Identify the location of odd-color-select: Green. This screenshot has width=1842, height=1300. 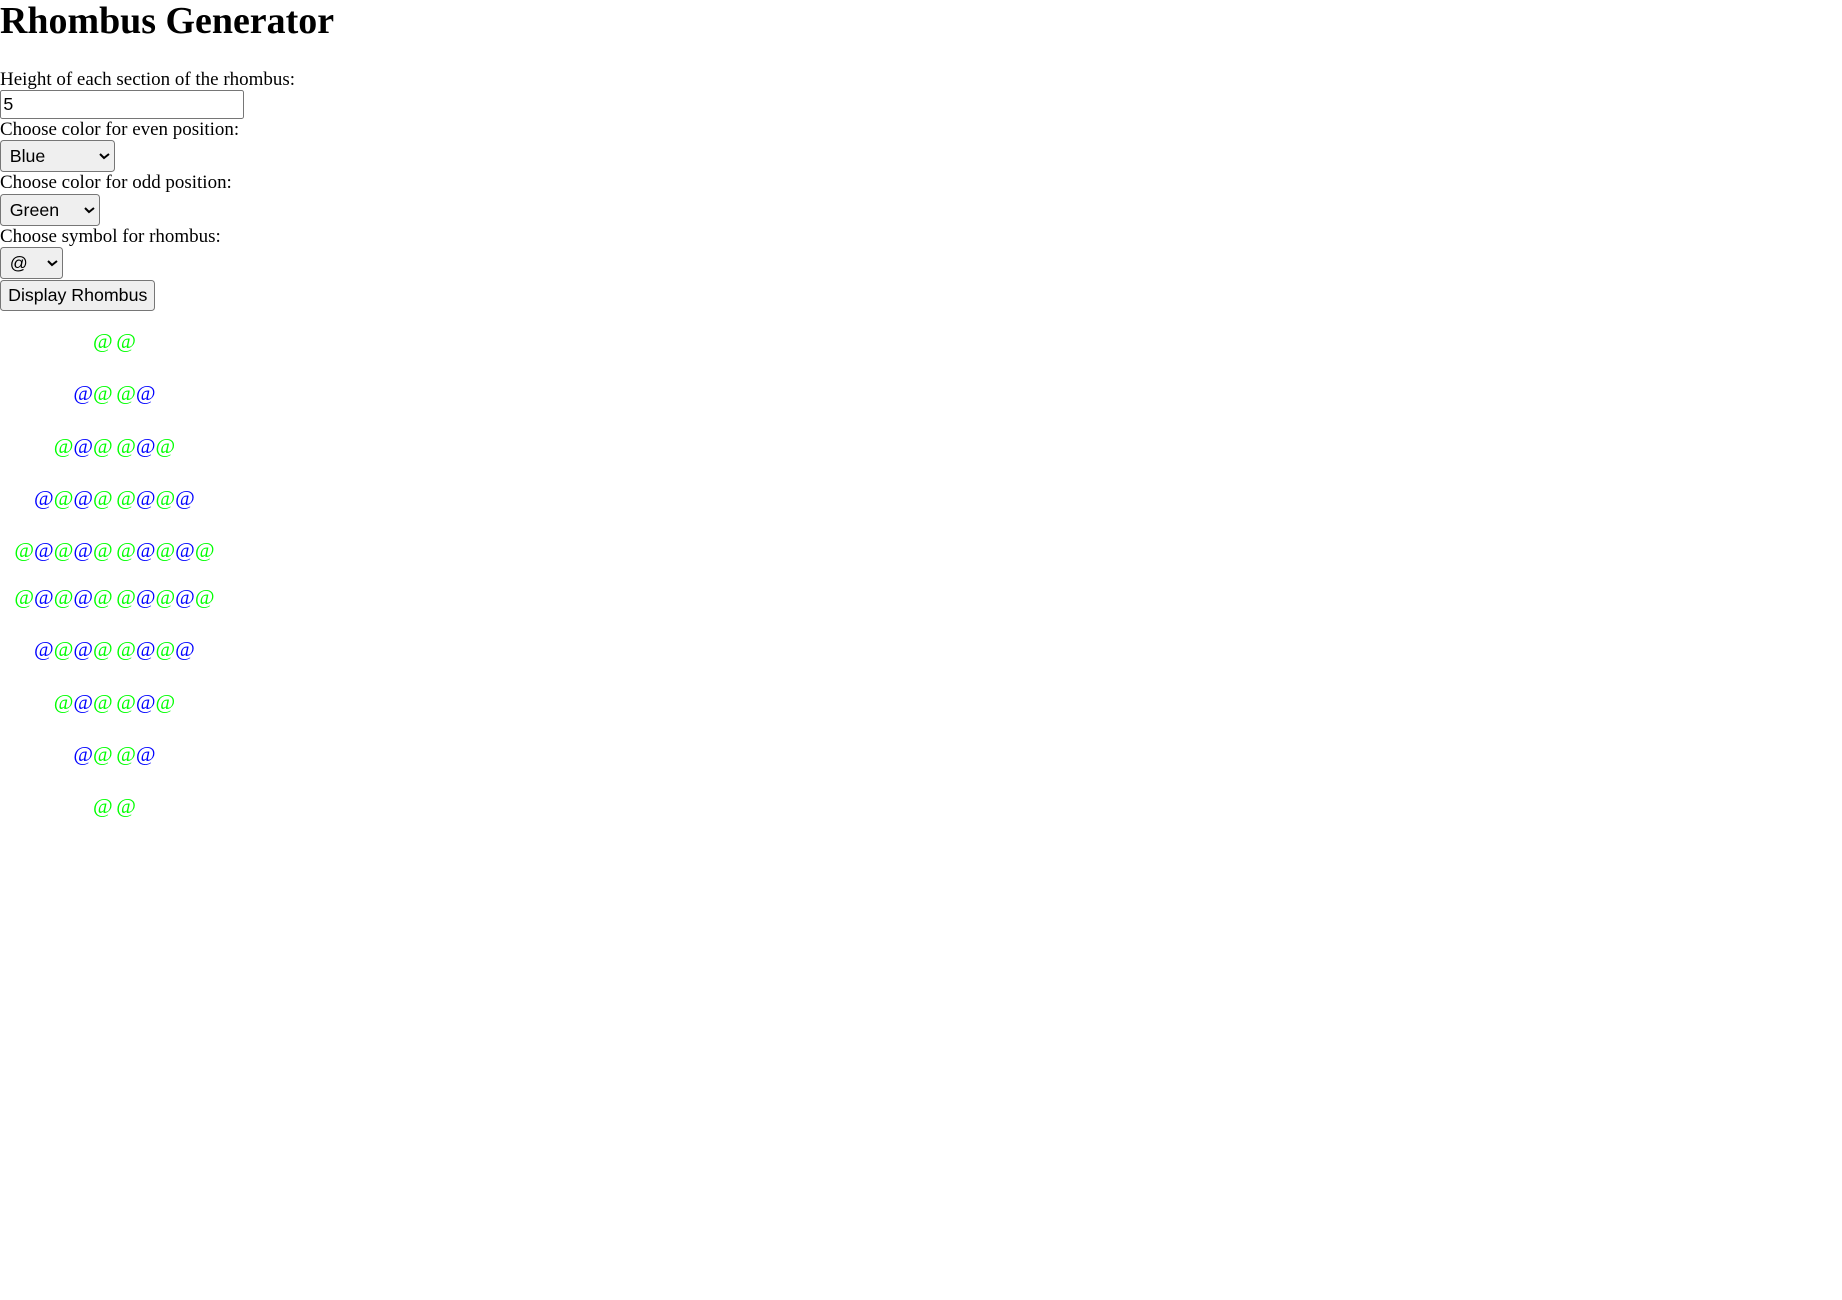
(50, 209).